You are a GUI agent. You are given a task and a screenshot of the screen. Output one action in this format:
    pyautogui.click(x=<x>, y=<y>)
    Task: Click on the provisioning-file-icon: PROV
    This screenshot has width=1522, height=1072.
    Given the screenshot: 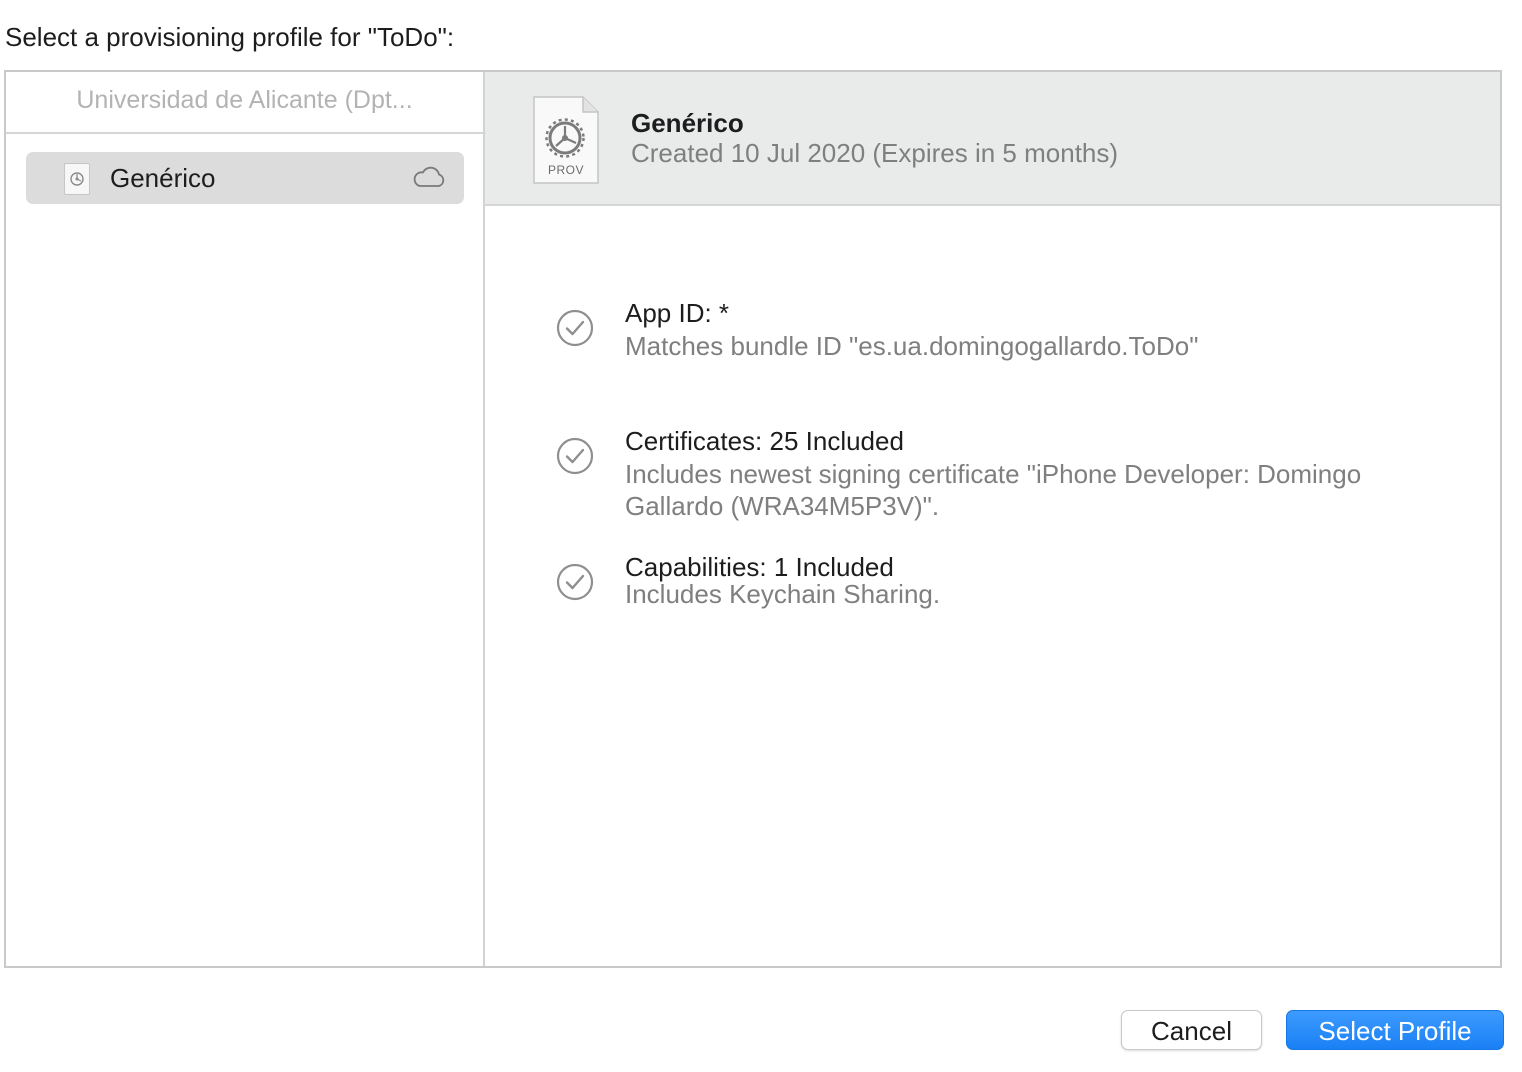 What is the action you would take?
    pyautogui.click(x=566, y=140)
    